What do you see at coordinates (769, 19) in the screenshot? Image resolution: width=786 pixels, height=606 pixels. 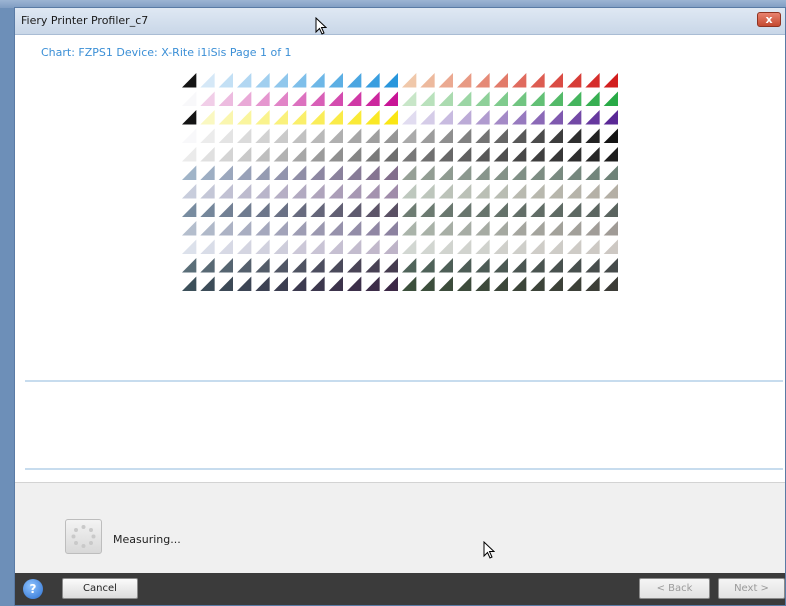 I see `close-icon: x` at bounding box center [769, 19].